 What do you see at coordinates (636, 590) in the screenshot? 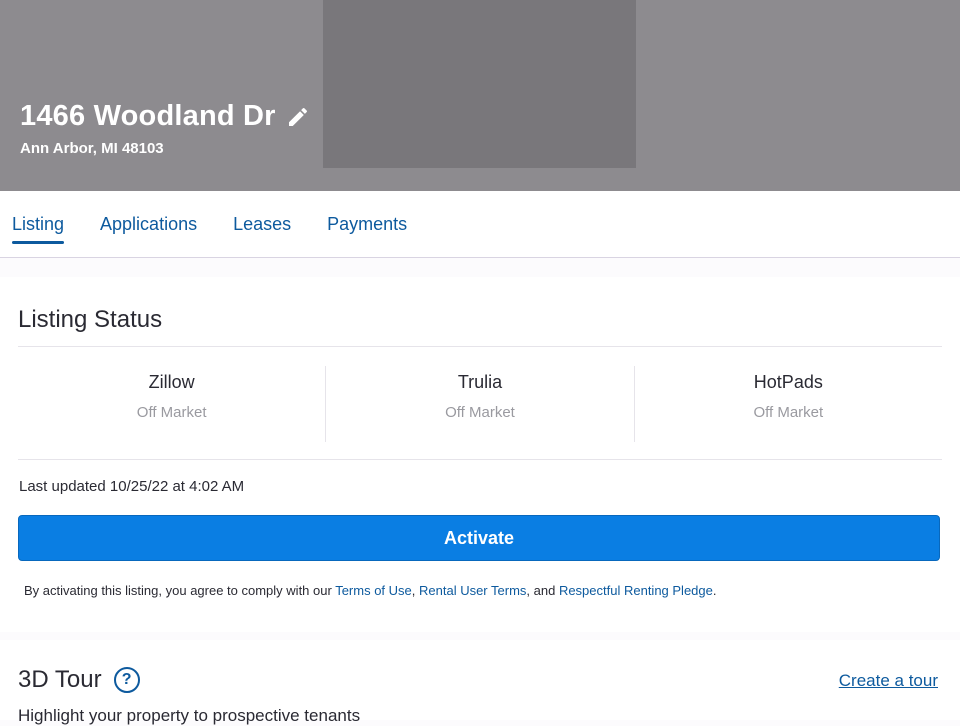
I see `respectful-renting-pledge-link: Respectful Renting Pledge` at bounding box center [636, 590].